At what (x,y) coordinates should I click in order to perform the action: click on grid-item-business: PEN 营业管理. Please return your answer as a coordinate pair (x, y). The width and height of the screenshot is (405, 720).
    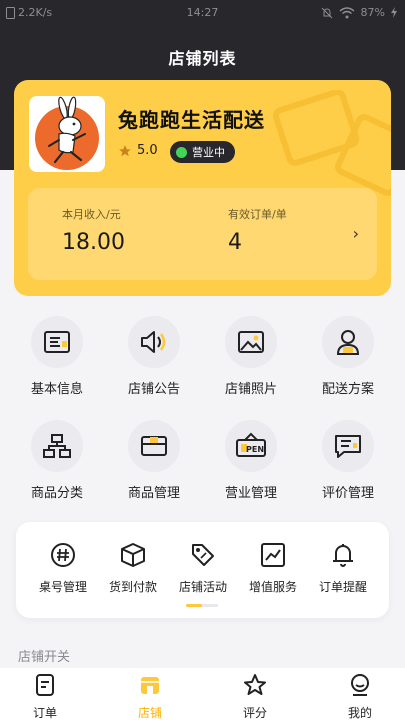
    Looking at the image, I should click on (251, 460).